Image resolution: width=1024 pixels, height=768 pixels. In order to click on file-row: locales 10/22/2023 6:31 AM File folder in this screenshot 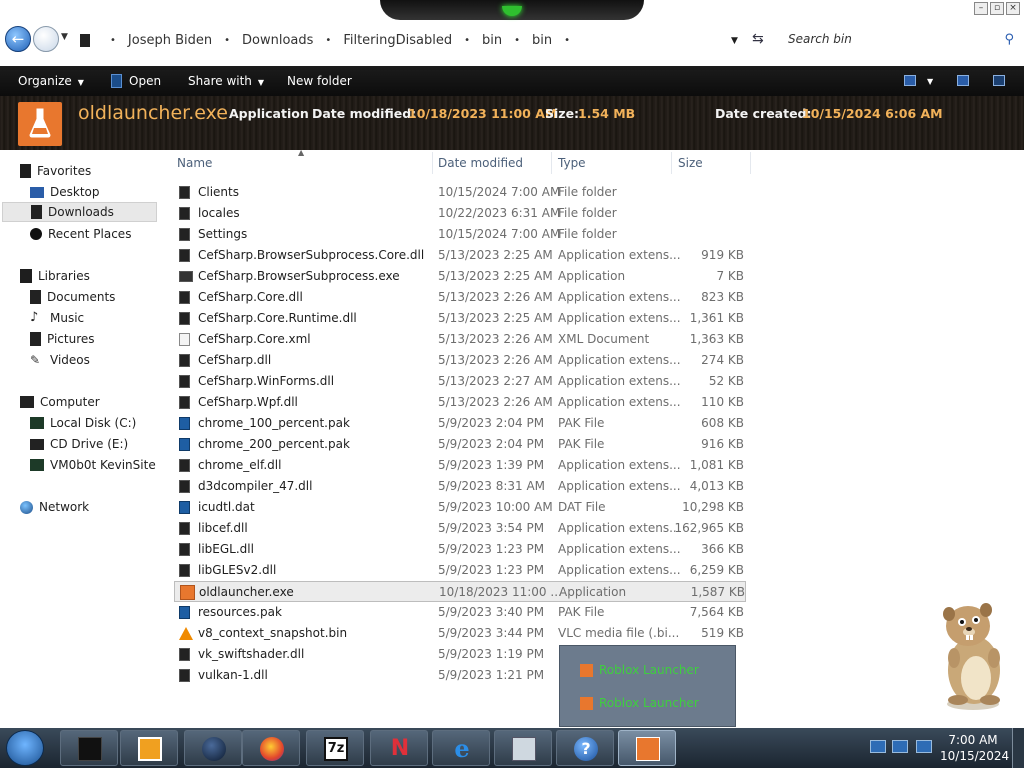, I will do `click(460, 213)`.